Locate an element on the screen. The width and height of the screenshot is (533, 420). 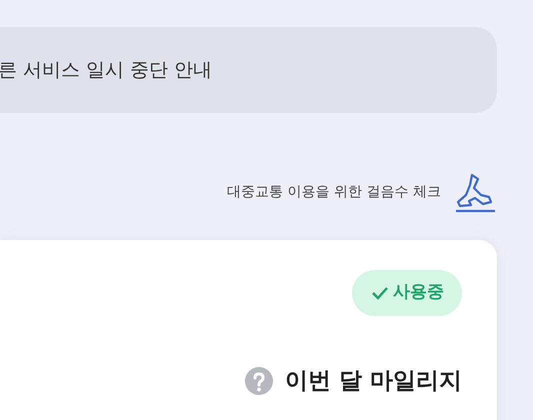
walking-icon is located at coordinates (476, 192).